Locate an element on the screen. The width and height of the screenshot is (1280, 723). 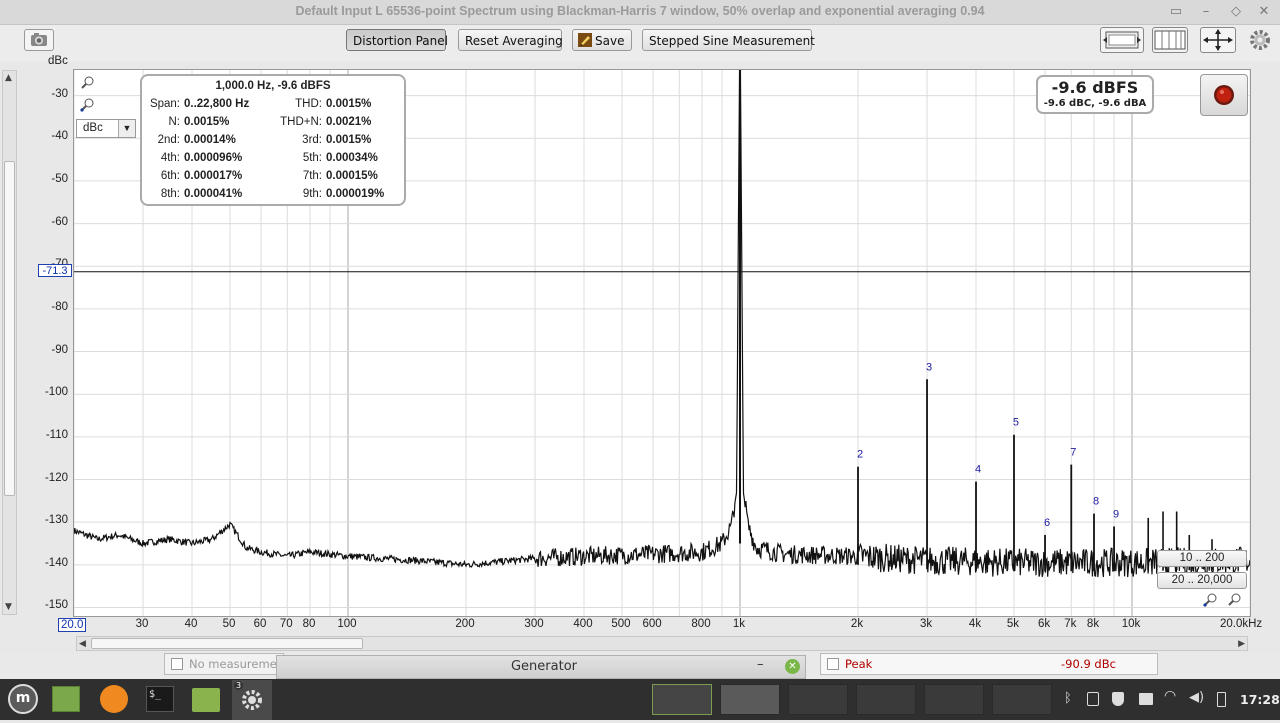
scroll-down-icon: ▼ is located at coordinates (8, 607).